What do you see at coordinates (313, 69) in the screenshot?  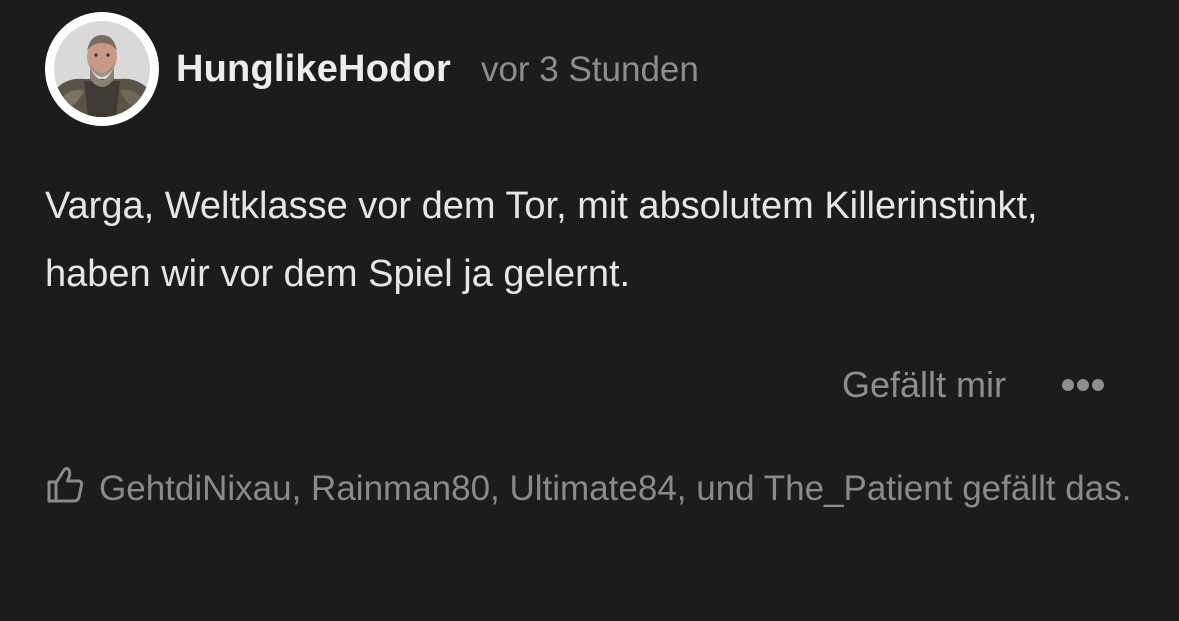 I see `username-link: HunglikeHodor` at bounding box center [313, 69].